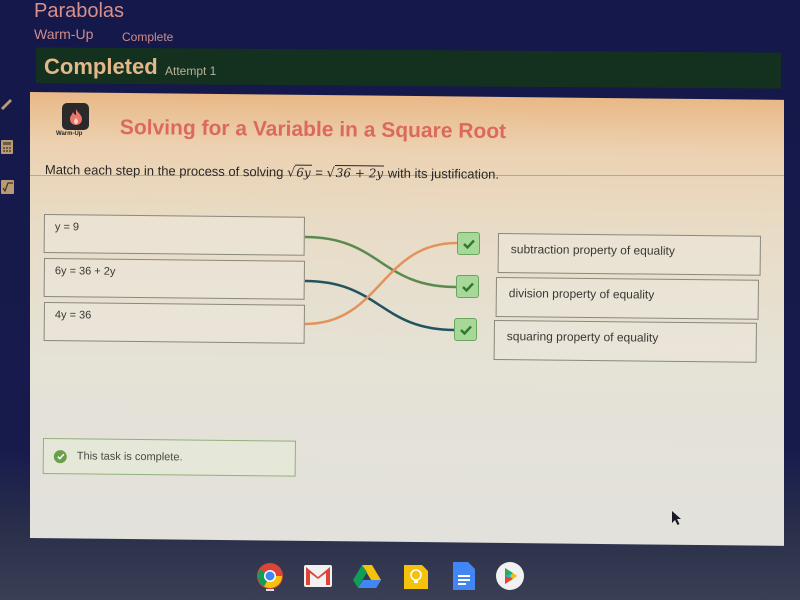 The width and height of the screenshot is (800, 600). Describe the element at coordinates (191, 71) in the screenshot. I see `attempt-label: Attempt 1` at that location.